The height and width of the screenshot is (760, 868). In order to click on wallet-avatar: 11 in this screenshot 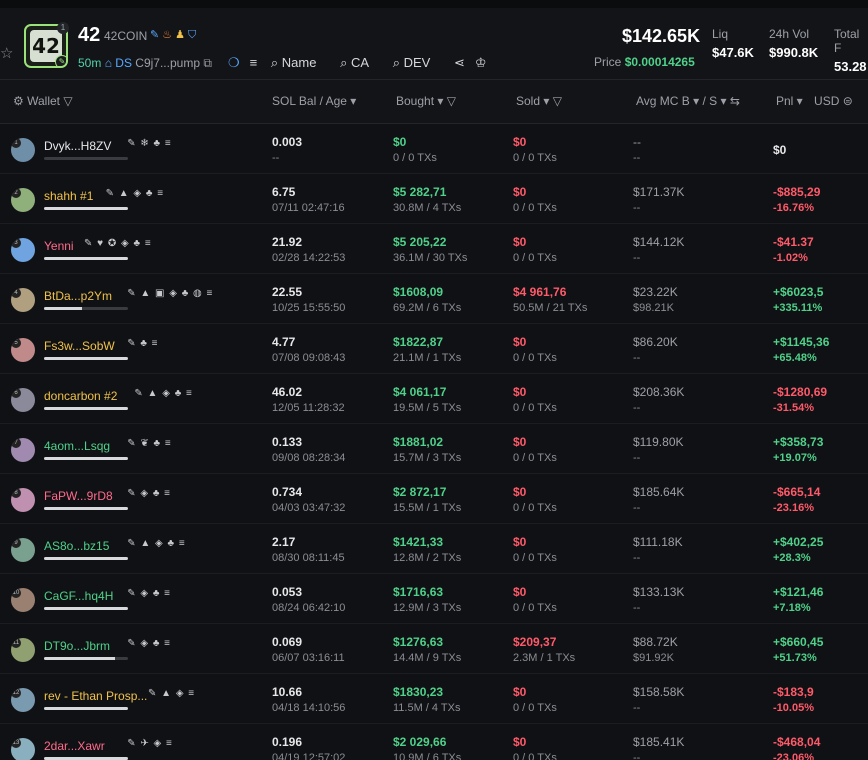, I will do `click(23, 650)`.